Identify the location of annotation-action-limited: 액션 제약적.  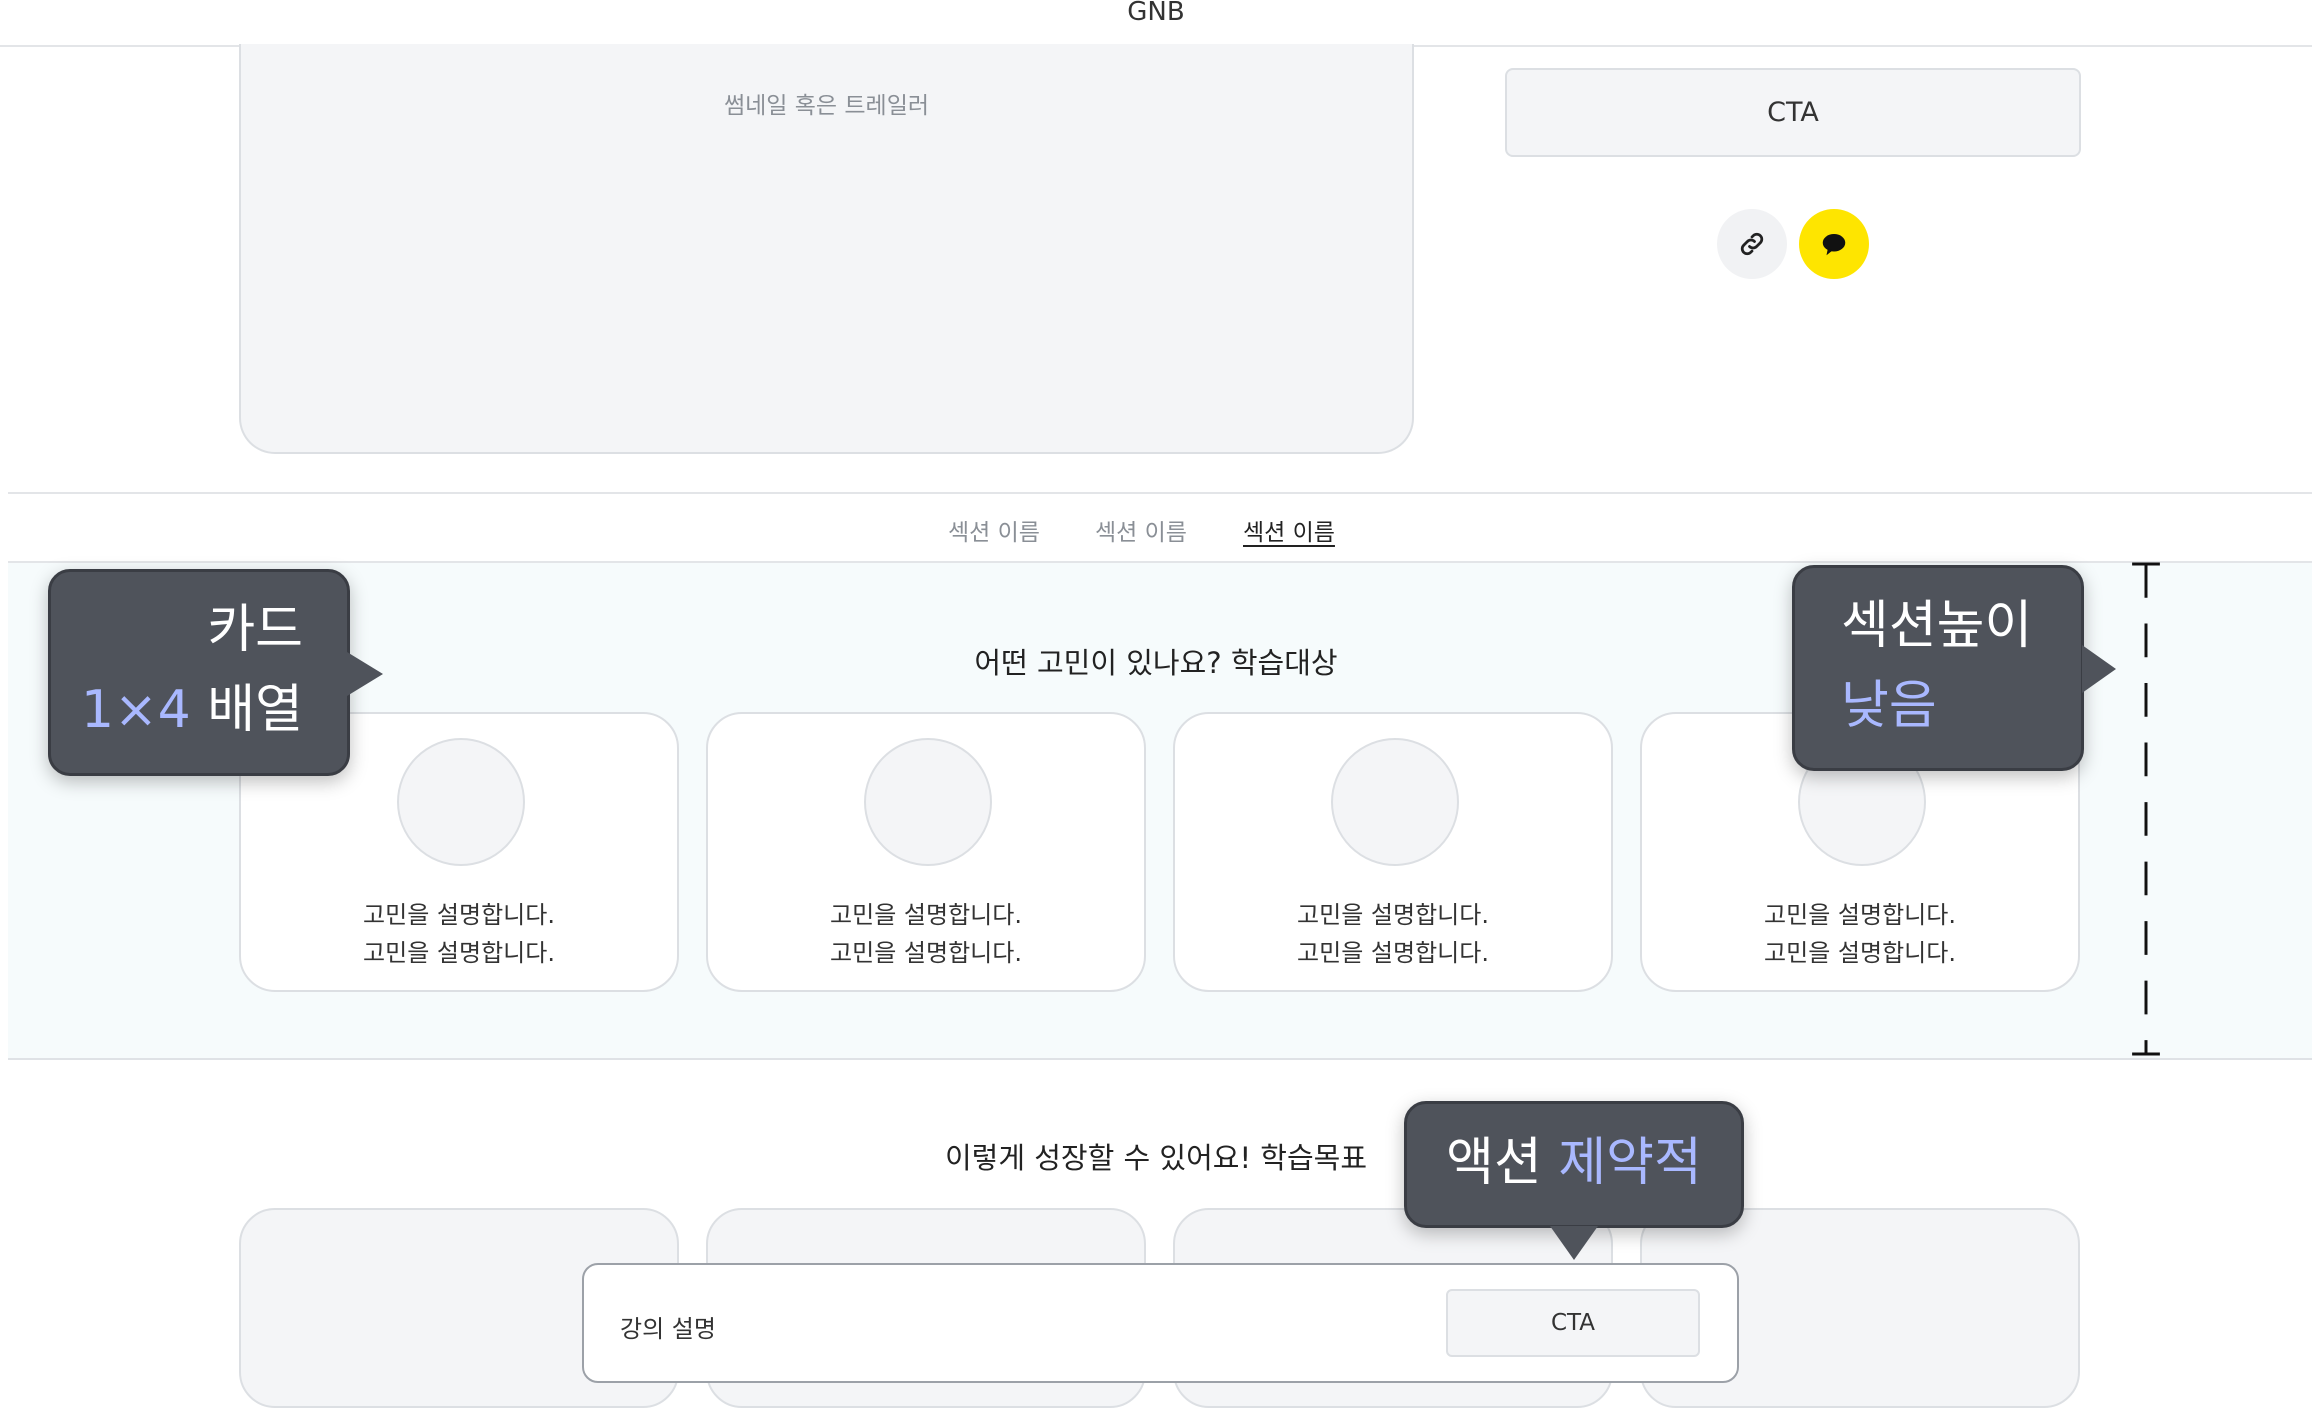
(1574, 1164).